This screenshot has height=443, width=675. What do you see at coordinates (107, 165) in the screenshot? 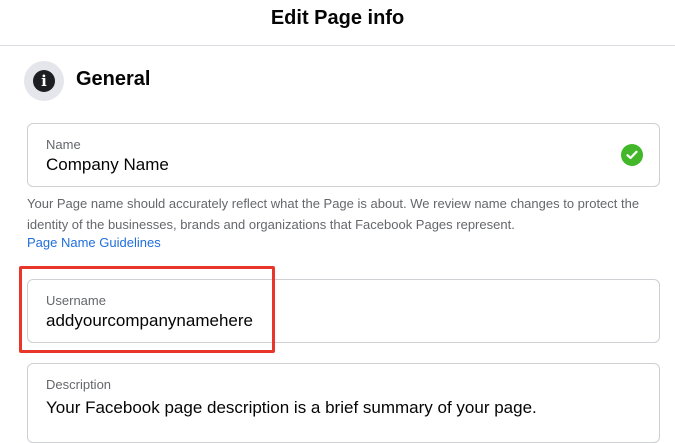
I see `name-field-value: Company Name` at bounding box center [107, 165].